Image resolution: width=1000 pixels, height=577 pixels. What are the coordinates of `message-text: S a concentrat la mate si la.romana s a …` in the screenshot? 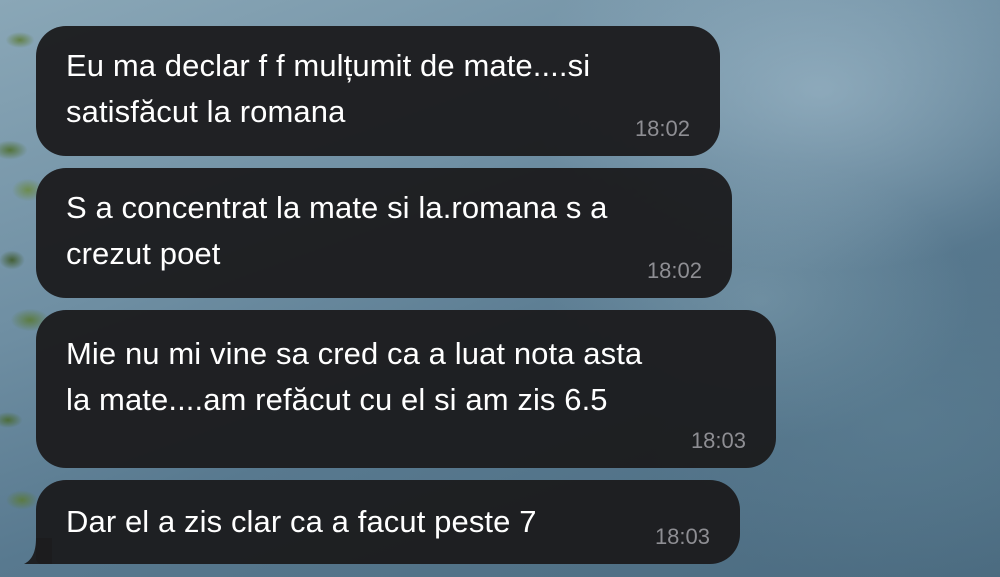 It's located at (337, 230).